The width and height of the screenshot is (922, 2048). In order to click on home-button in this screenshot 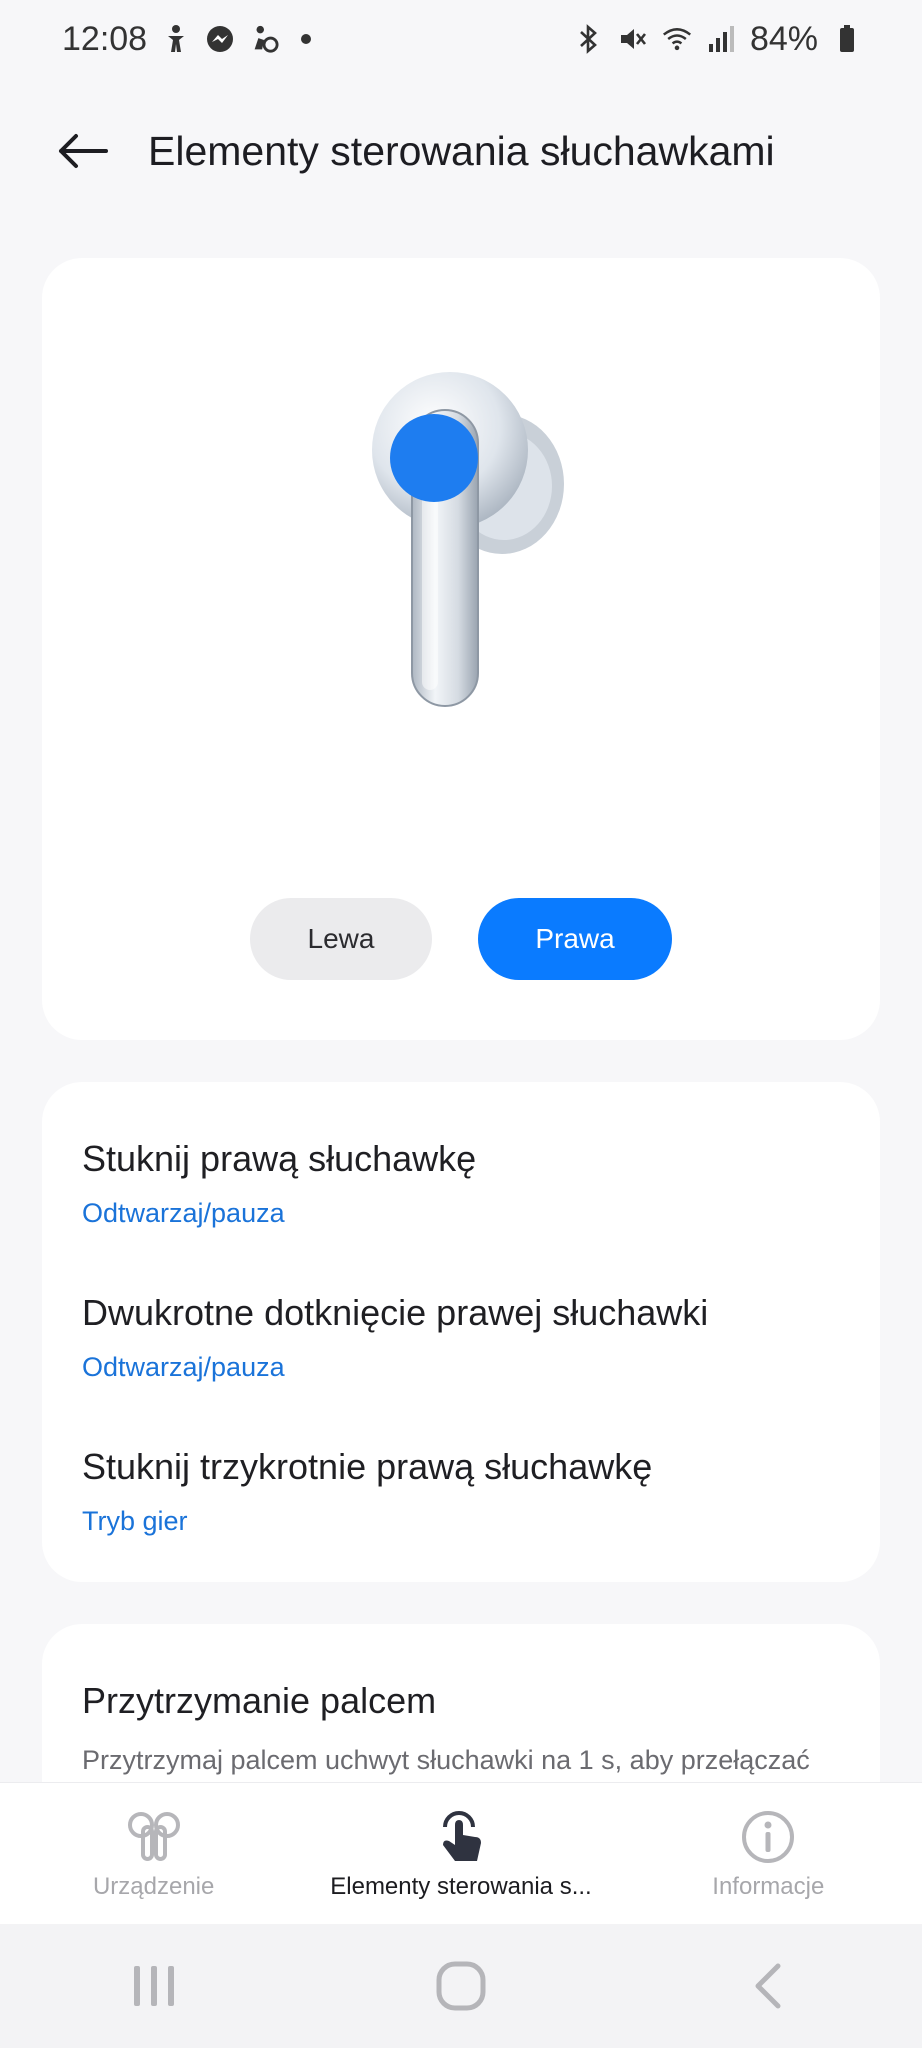, I will do `click(461, 1986)`.